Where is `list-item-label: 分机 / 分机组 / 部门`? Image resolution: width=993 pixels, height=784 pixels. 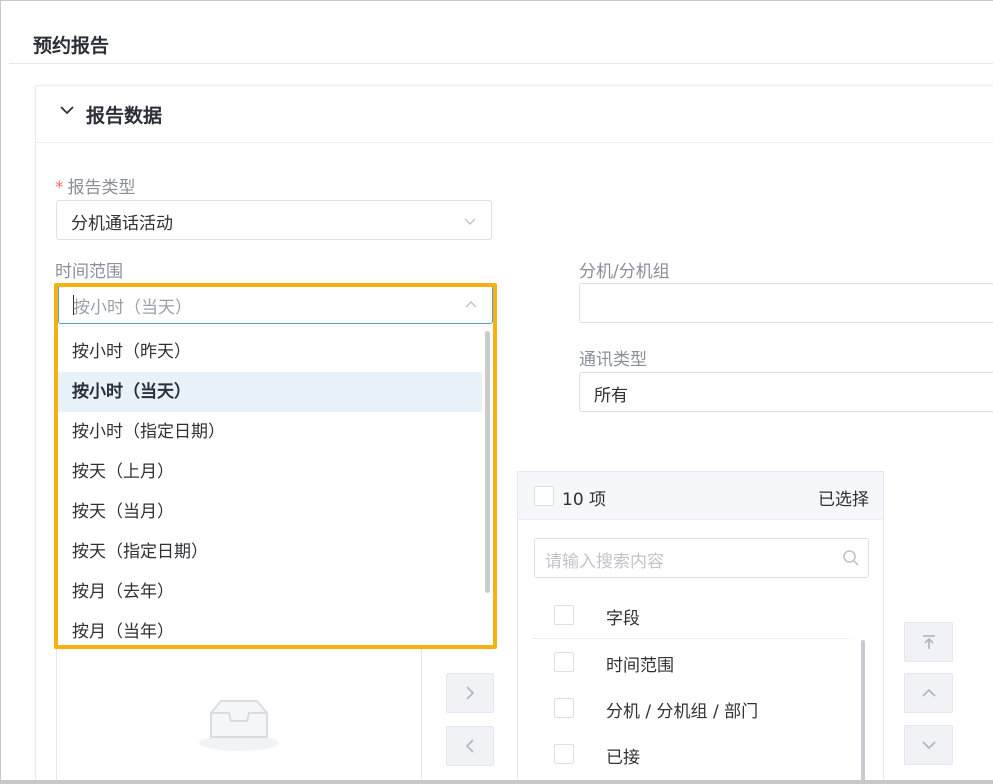
list-item-label: 分机 / 分机组 / 部门 is located at coordinates (682, 712).